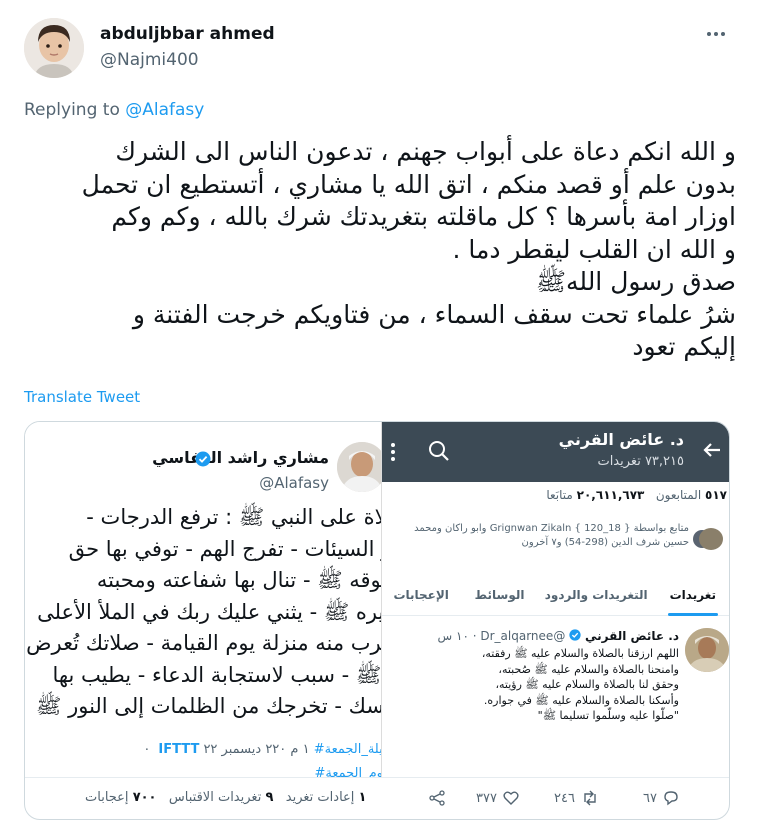 Image resolution: width=760 pixels, height=823 pixels. Describe the element at coordinates (594, 249) in the screenshot. I see `tweet-line: و الله ان القلب ليقطر دما .` at that location.